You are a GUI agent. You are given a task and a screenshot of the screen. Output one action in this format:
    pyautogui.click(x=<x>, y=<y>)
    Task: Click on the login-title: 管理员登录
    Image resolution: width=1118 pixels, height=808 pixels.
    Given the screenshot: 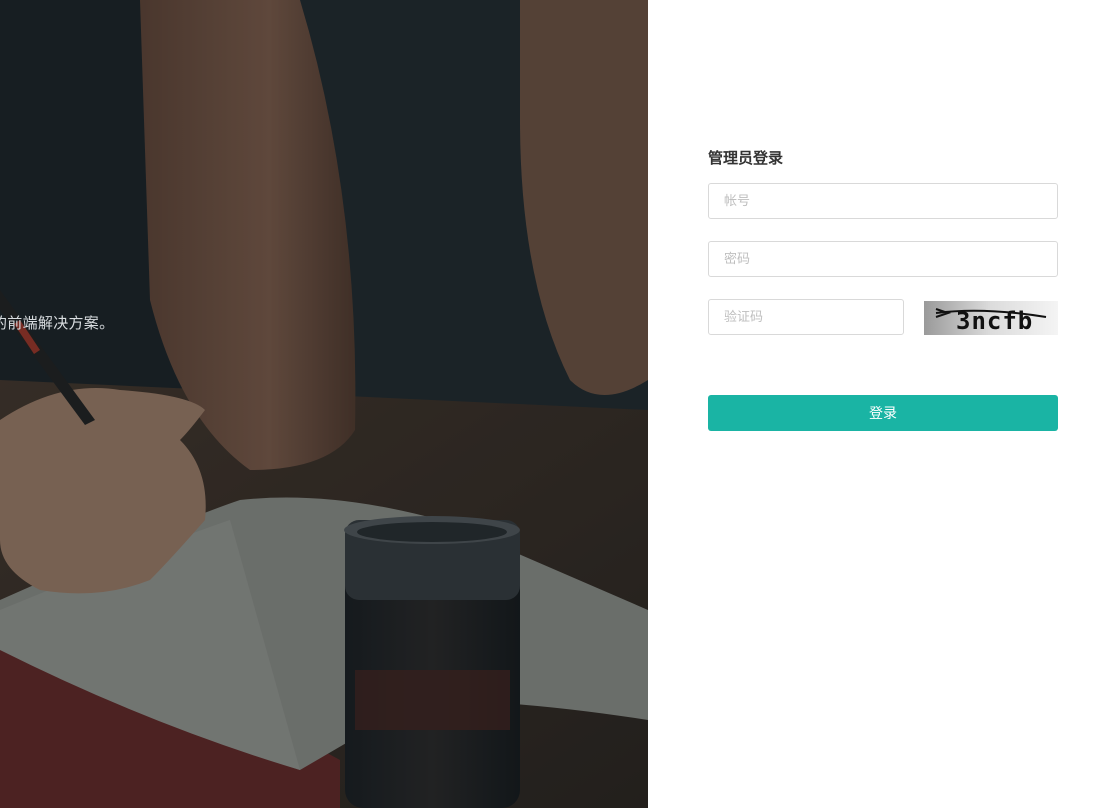 What is the action you would take?
    pyautogui.click(x=746, y=158)
    